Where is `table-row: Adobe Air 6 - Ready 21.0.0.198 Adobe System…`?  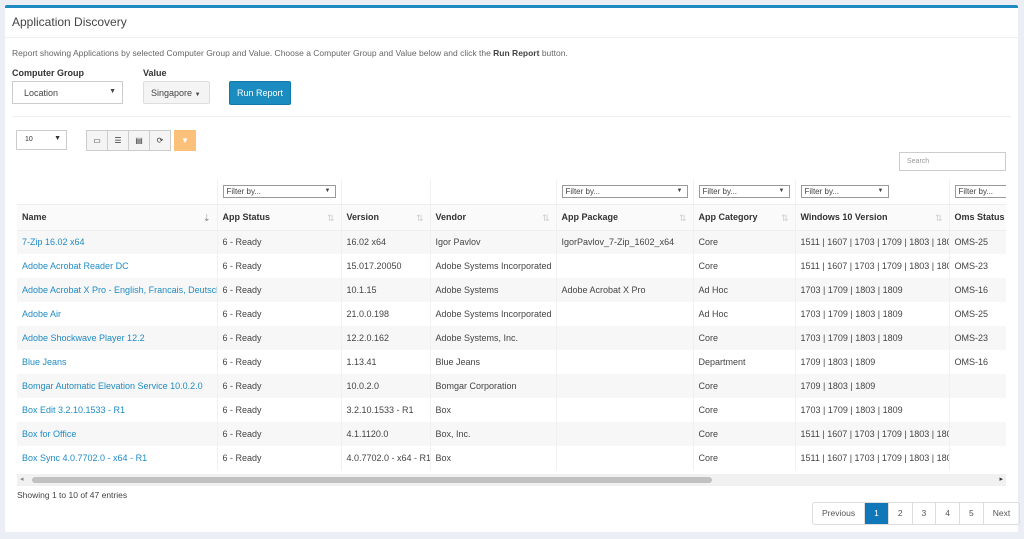
table-row: Adobe Air 6 - Ready 21.0.0.198 Adobe System… is located at coordinates (511, 314).